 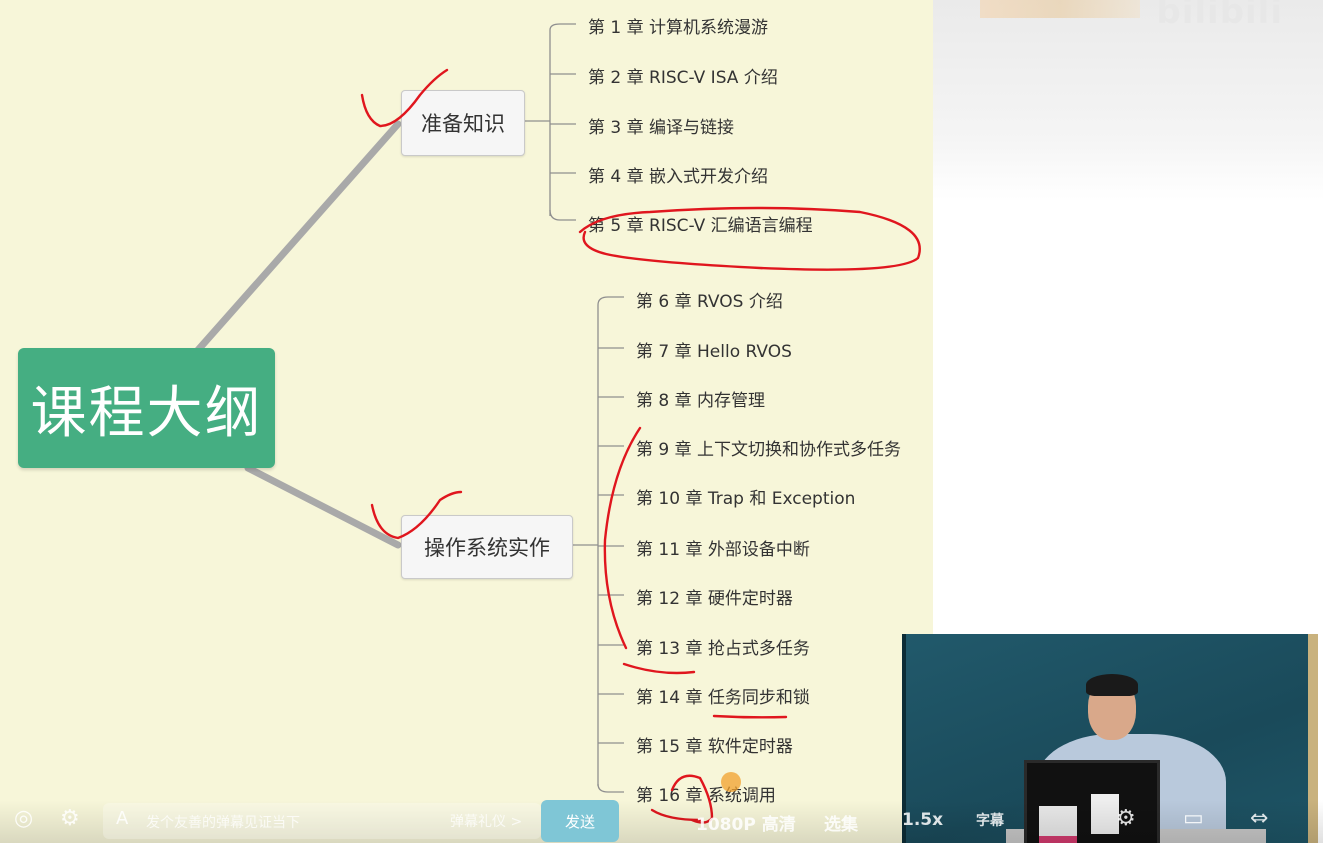 I want to click on send-button: 发送, so click(x=580, y=821).